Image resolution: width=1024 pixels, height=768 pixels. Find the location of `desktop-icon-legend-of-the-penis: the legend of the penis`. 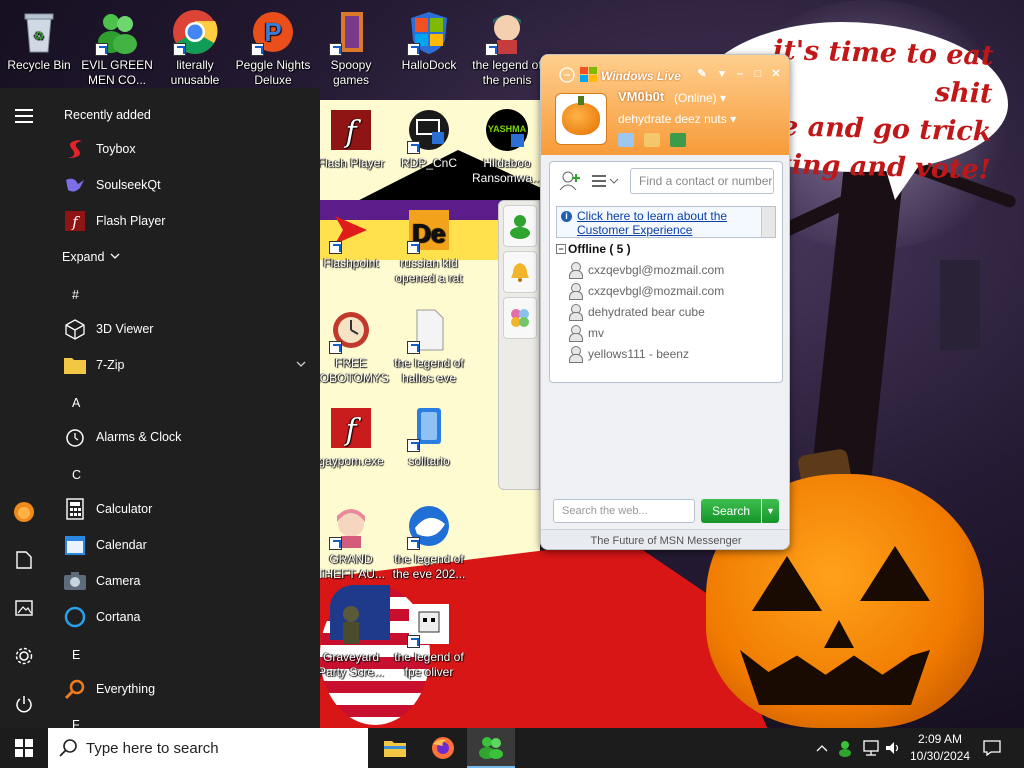

desktop-icon-legend-of-the-penis: the legend of the penis is located at coordinates (507, 48).